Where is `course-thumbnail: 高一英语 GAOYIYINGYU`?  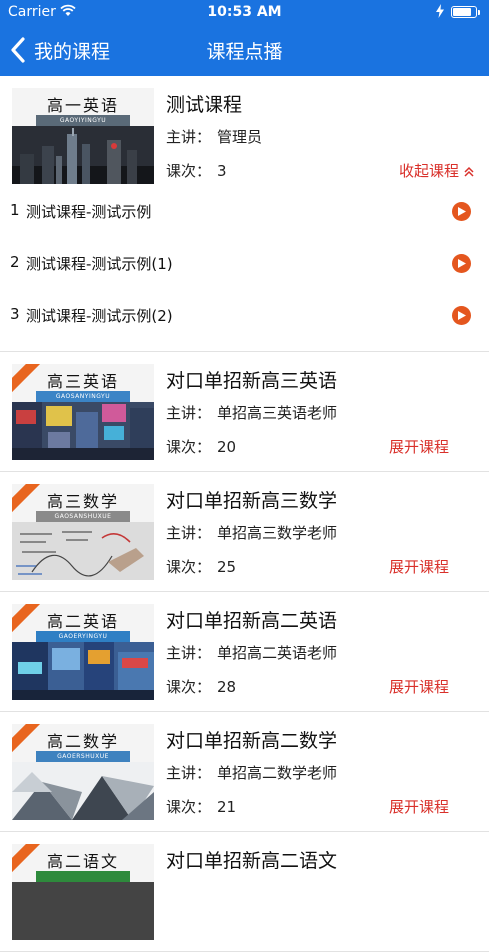 course-thumbnail: 高一英语 GAOYIYINGYU is located at coordinates (83, 136).